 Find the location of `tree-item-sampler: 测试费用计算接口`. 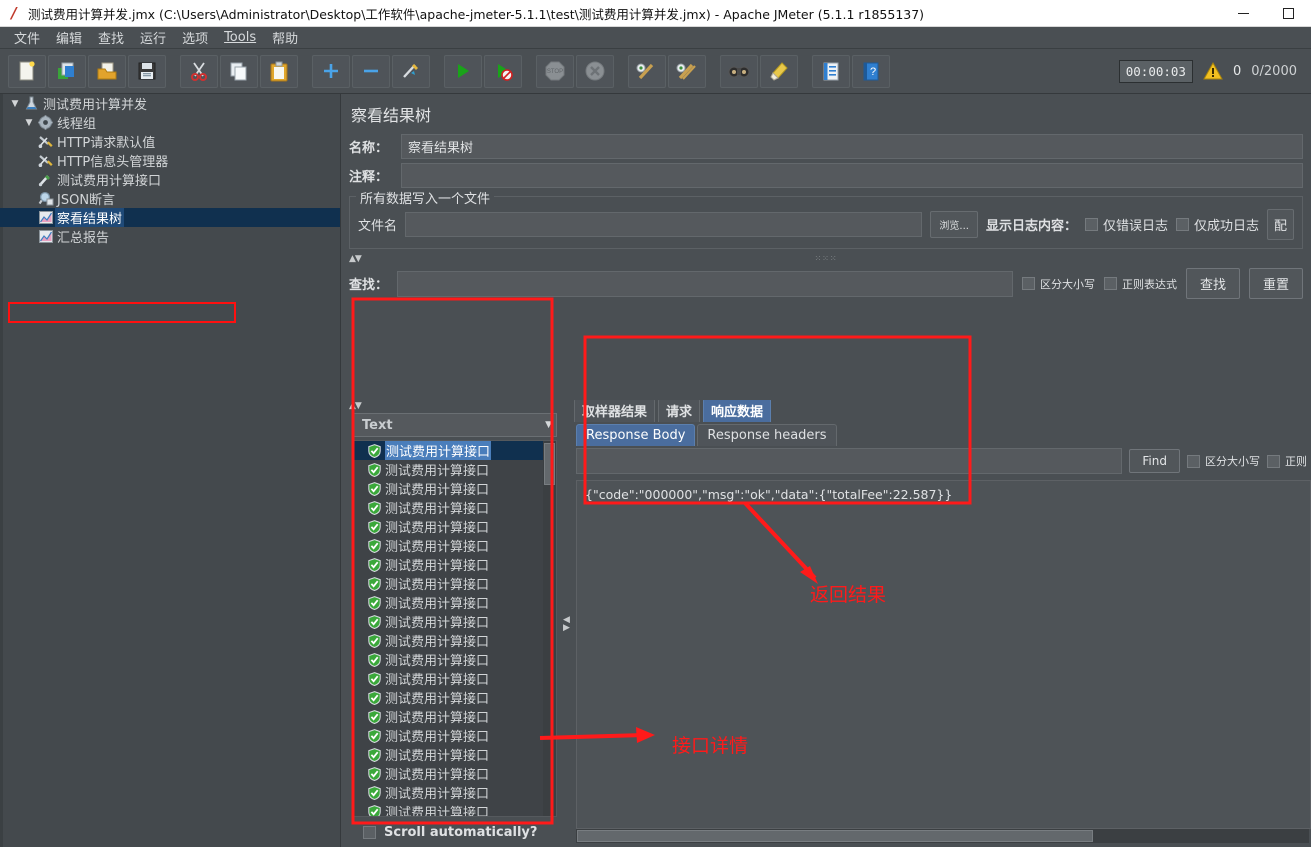

tree-item-sampler: 测试费用计算接口 is located at coordinates (170, 179).